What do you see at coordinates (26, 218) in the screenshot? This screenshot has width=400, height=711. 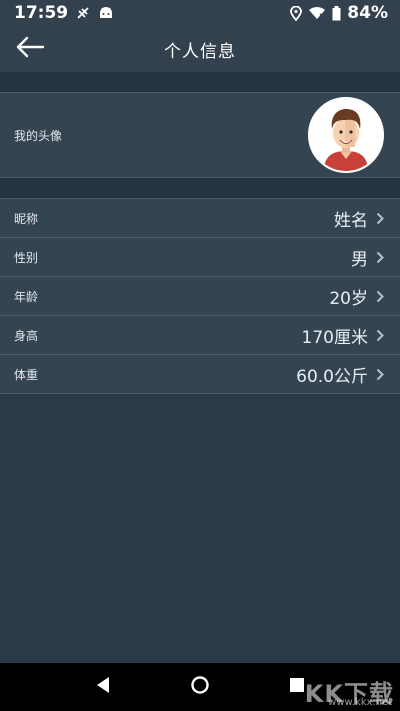 I see `nickname-label: 昵称` at bounding box center [26, 218].